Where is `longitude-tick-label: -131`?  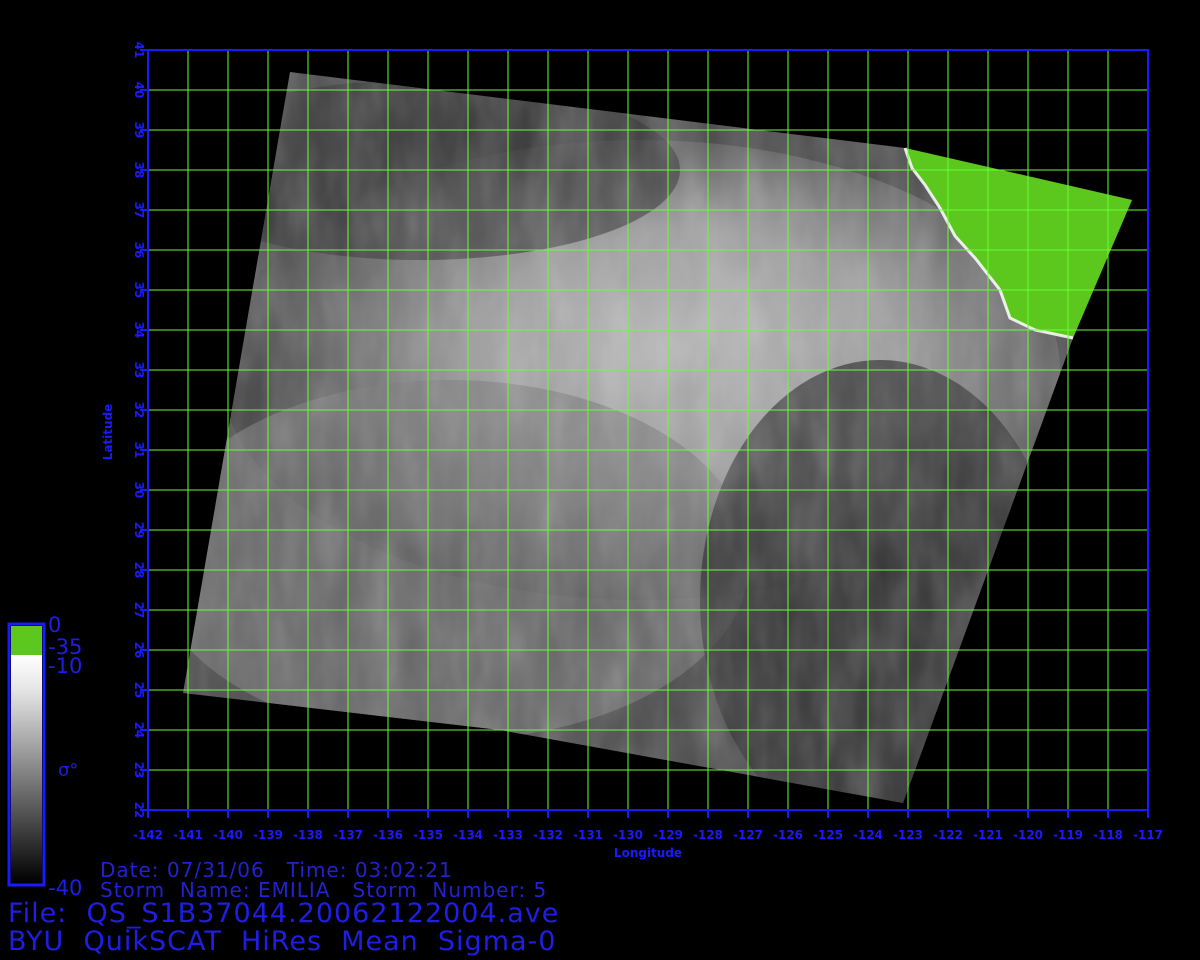 longitude-tick-label: -131 is located at coordinates (588, 835).